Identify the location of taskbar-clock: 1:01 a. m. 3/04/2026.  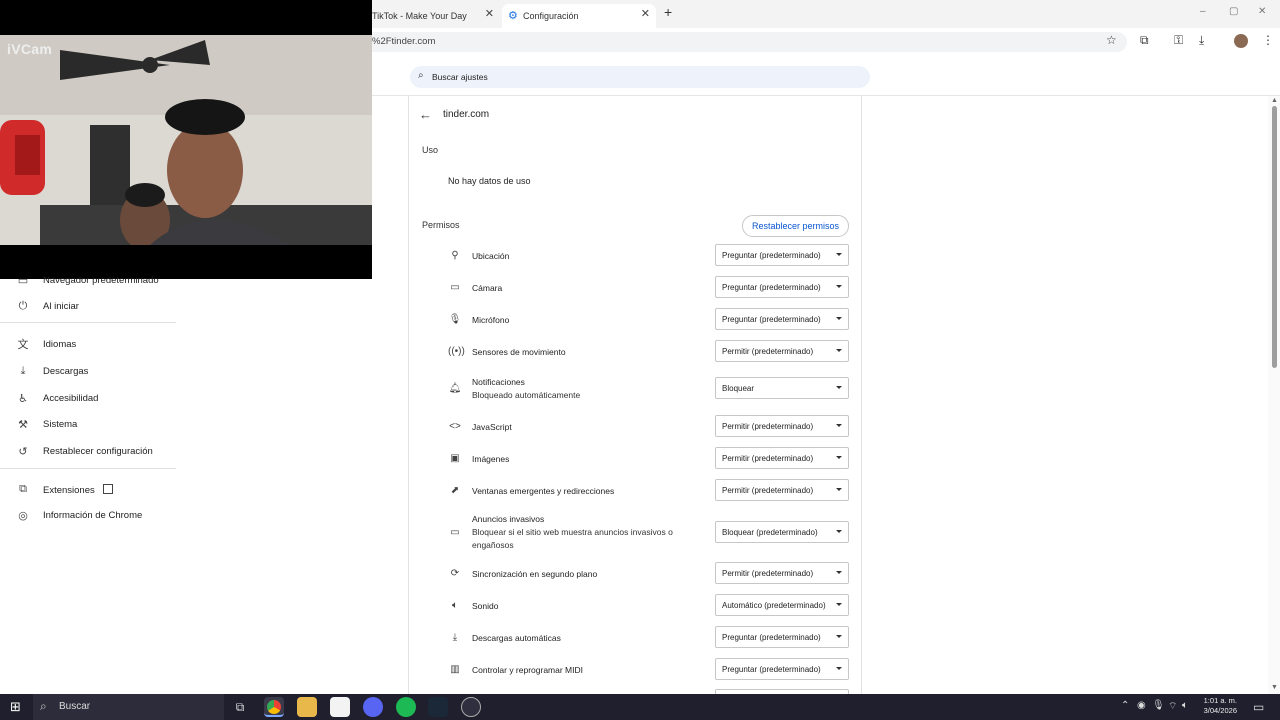
(1216, 706).